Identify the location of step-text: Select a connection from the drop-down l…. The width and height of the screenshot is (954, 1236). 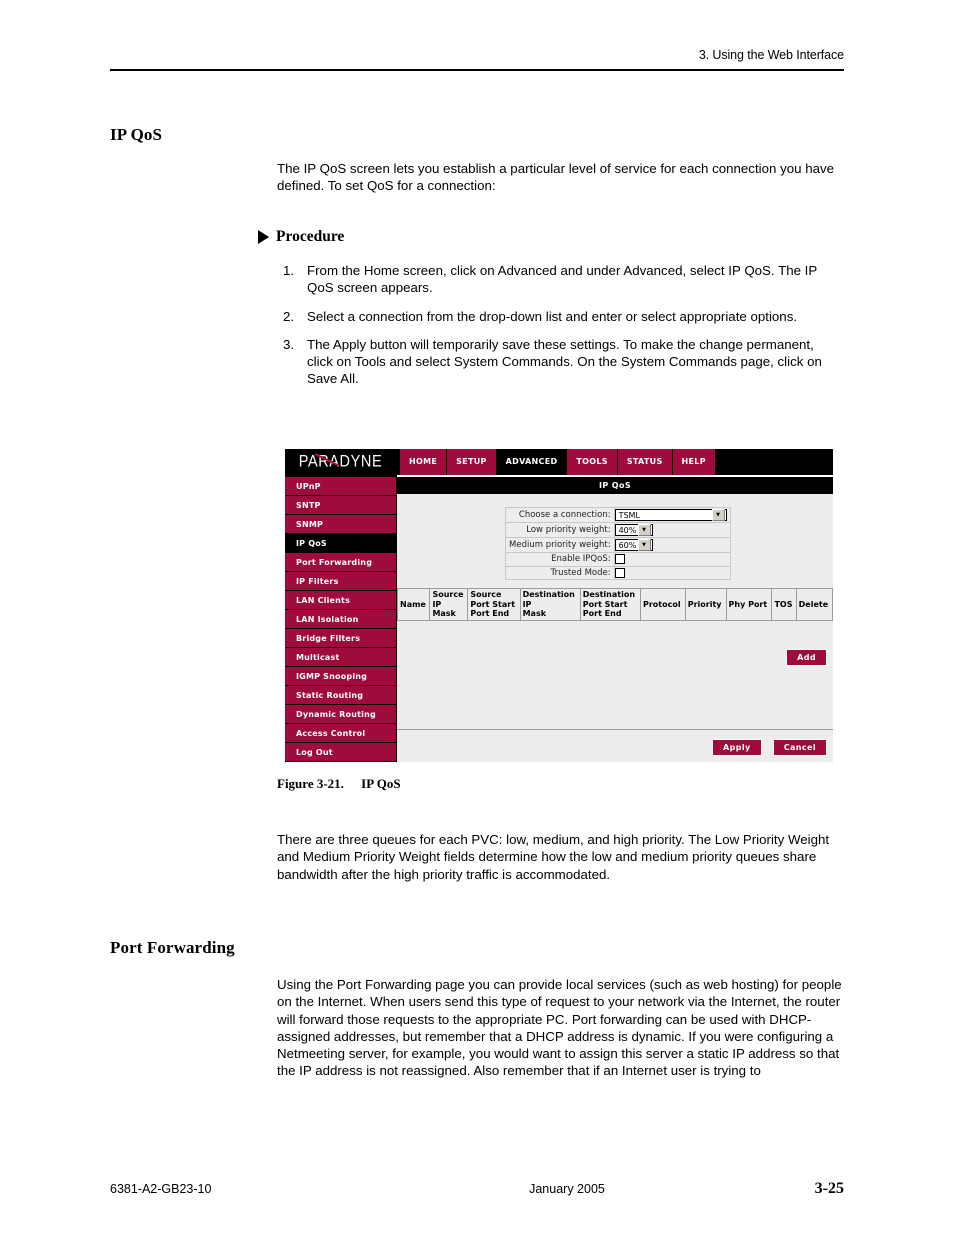
(552, 316).